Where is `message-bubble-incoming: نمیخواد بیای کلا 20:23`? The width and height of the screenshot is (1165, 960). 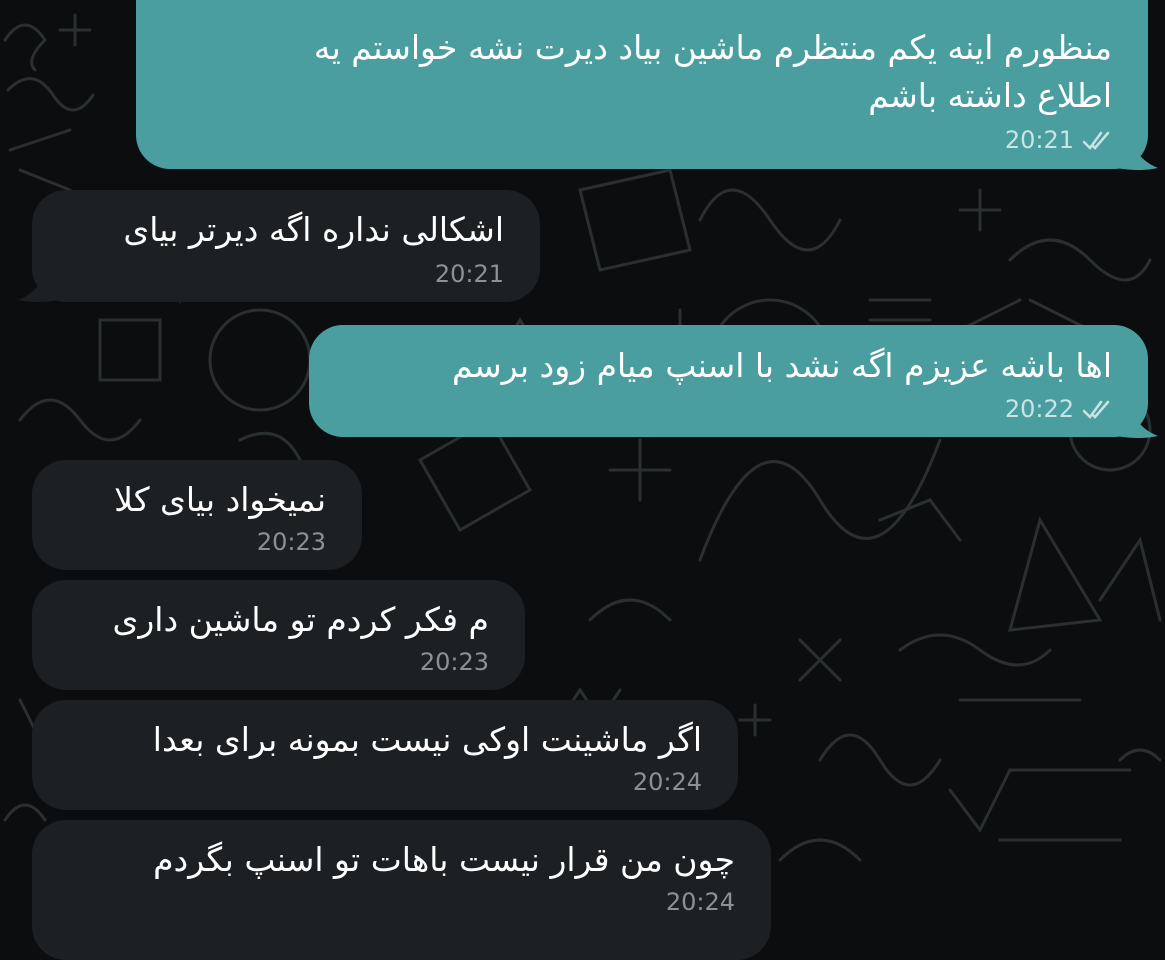
message-bubble-incoming: نمیخواد بیای کلا 20:23 is located at coordinates (197, 515).